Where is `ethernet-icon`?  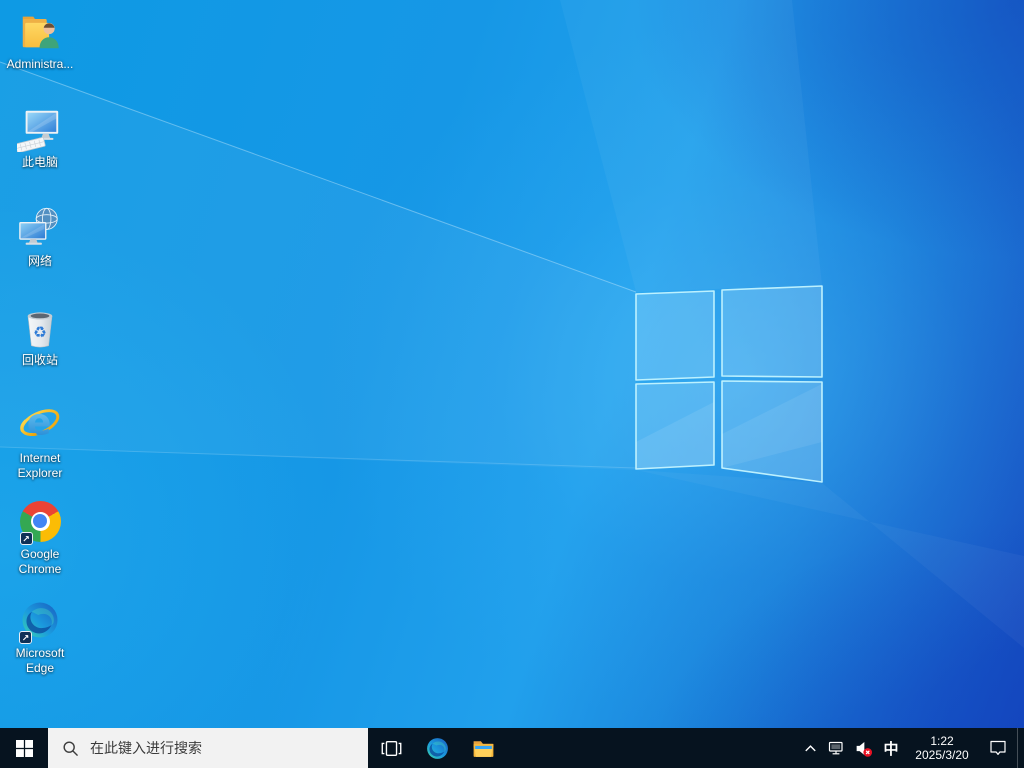
ethernet-icon is located at coordinates (835, 748).